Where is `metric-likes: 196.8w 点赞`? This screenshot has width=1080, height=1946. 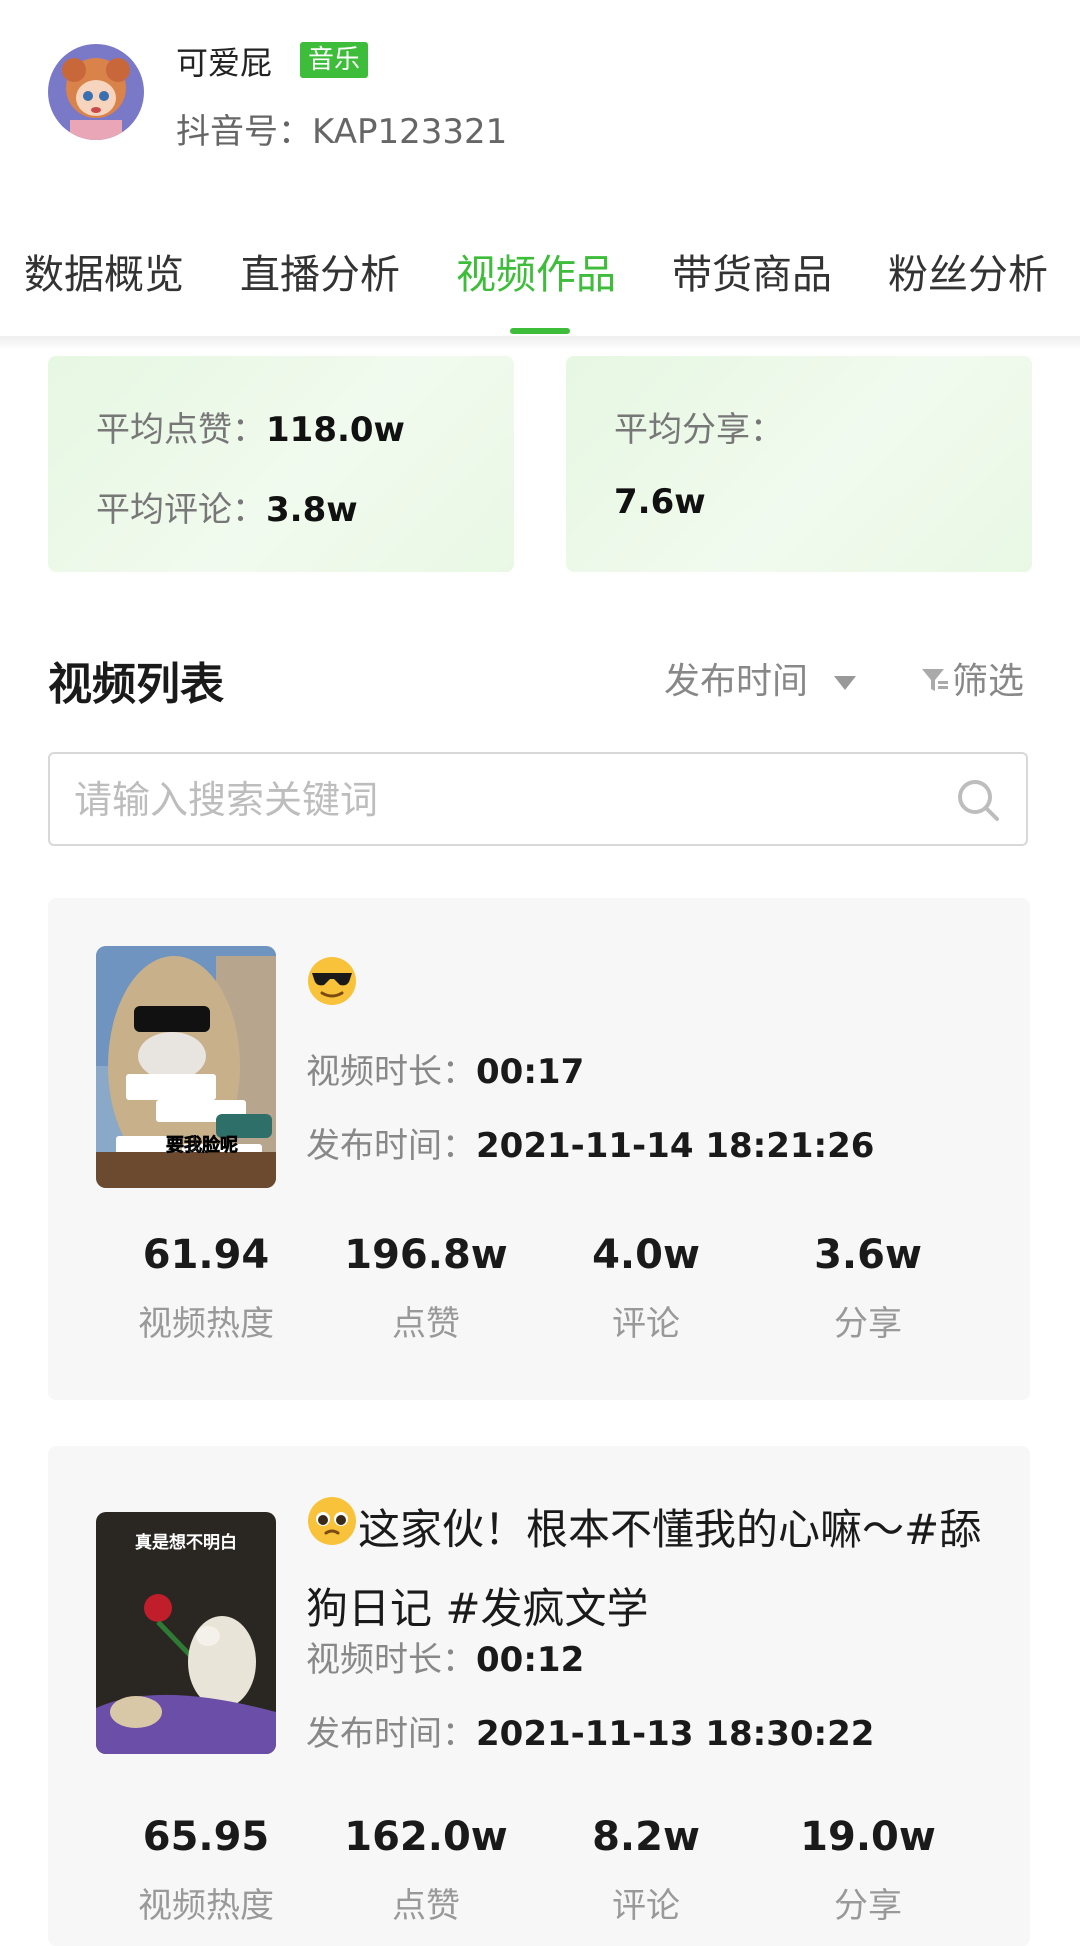 metric-likes: 196.8w 点赞 is located at coordinates (426, 1288).